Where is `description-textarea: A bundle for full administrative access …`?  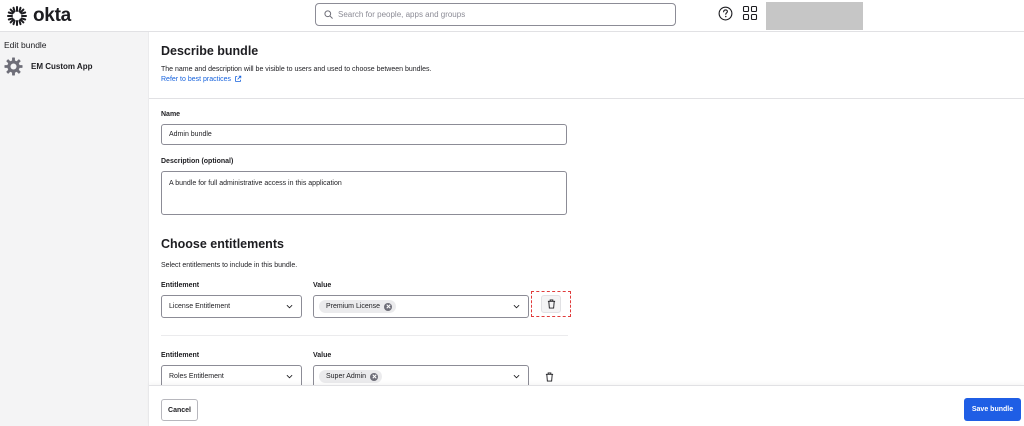
description-textarea: A bundle for full administrative access … is located at coordinates (364, 193).